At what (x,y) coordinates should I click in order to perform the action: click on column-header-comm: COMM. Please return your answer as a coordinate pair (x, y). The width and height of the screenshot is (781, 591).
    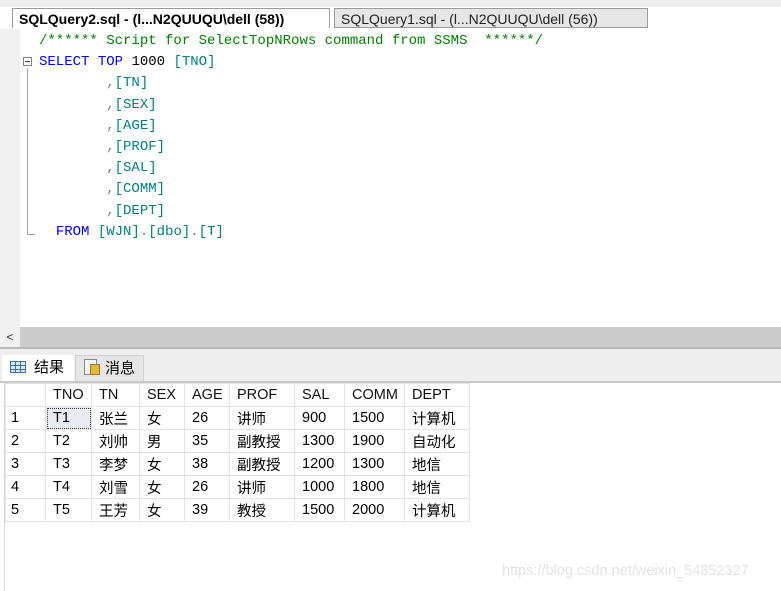
    Looking at the image, I should click on (374, 395).